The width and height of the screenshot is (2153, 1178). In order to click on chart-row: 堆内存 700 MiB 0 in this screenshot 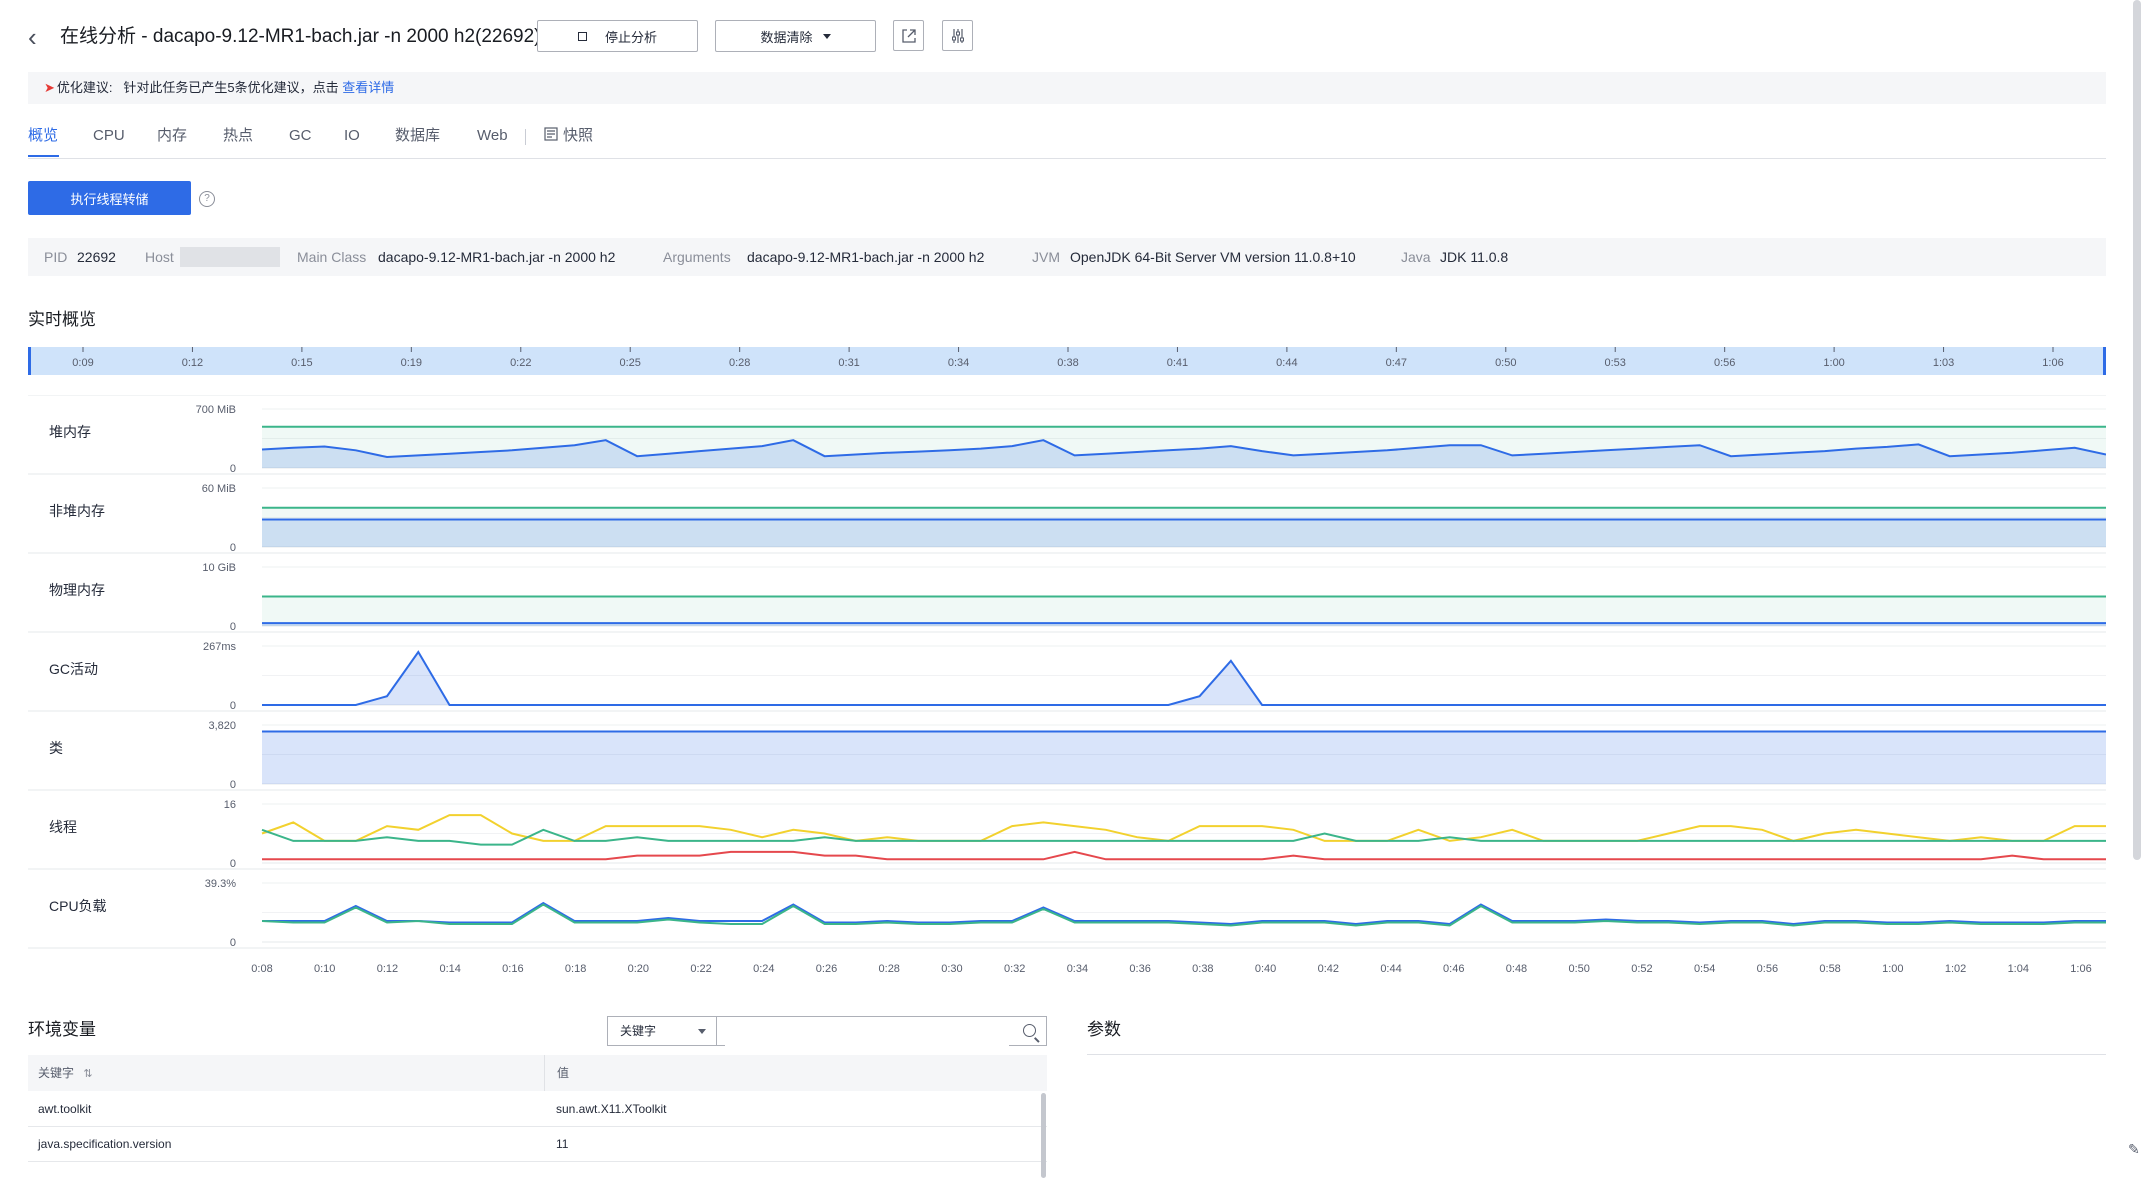, I will do `click(1067, 435)`.